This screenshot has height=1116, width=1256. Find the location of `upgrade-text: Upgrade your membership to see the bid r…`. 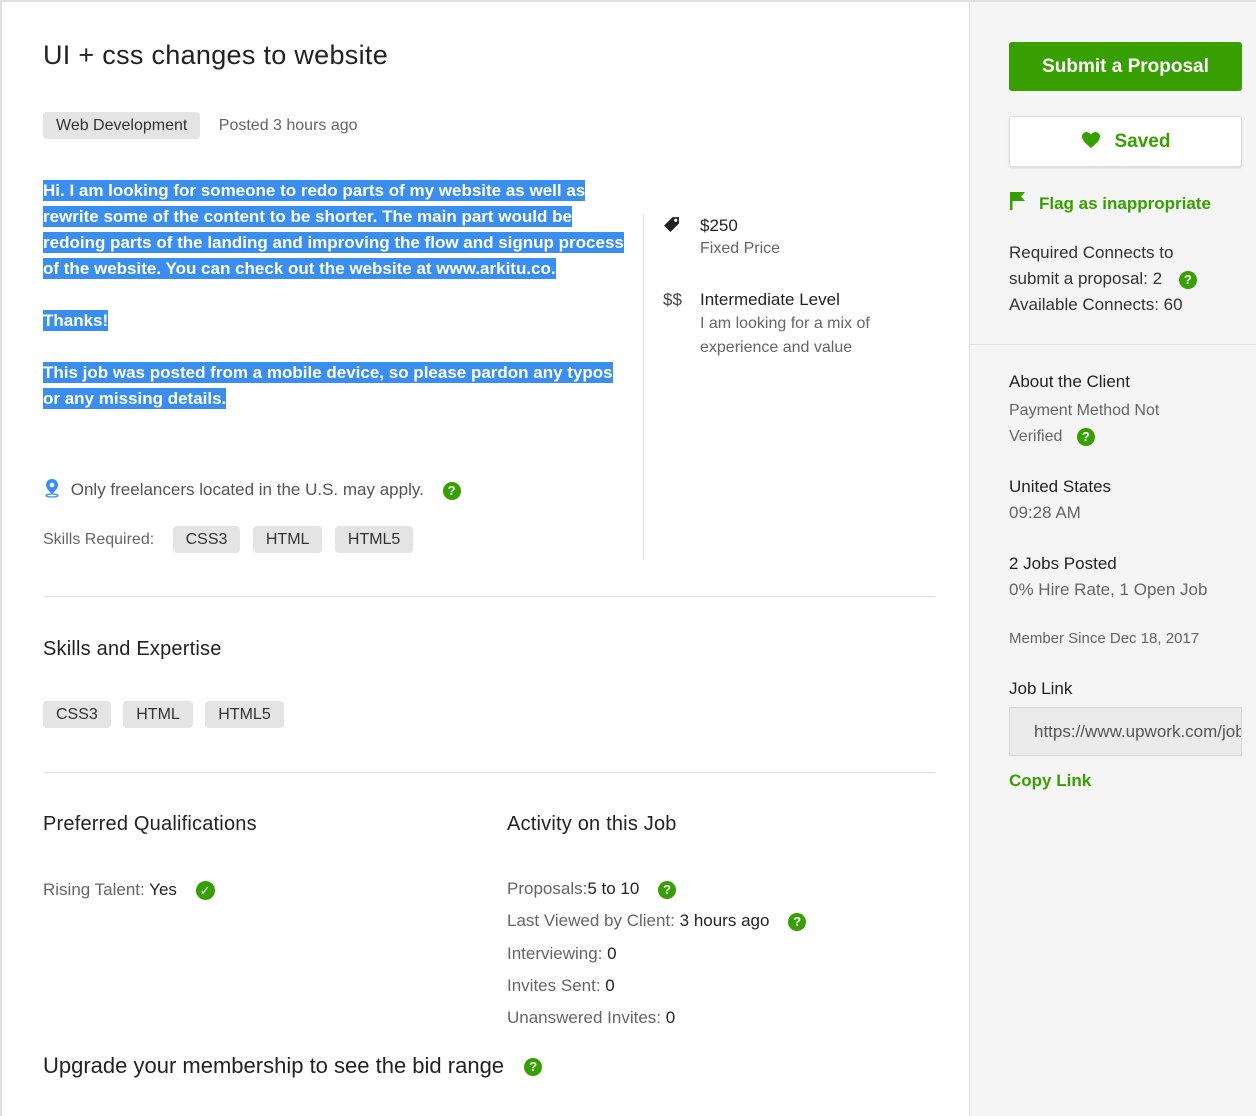

upgrade-text: Upgrade your membership to see the bid r… is located at coordinates (274, 1065).